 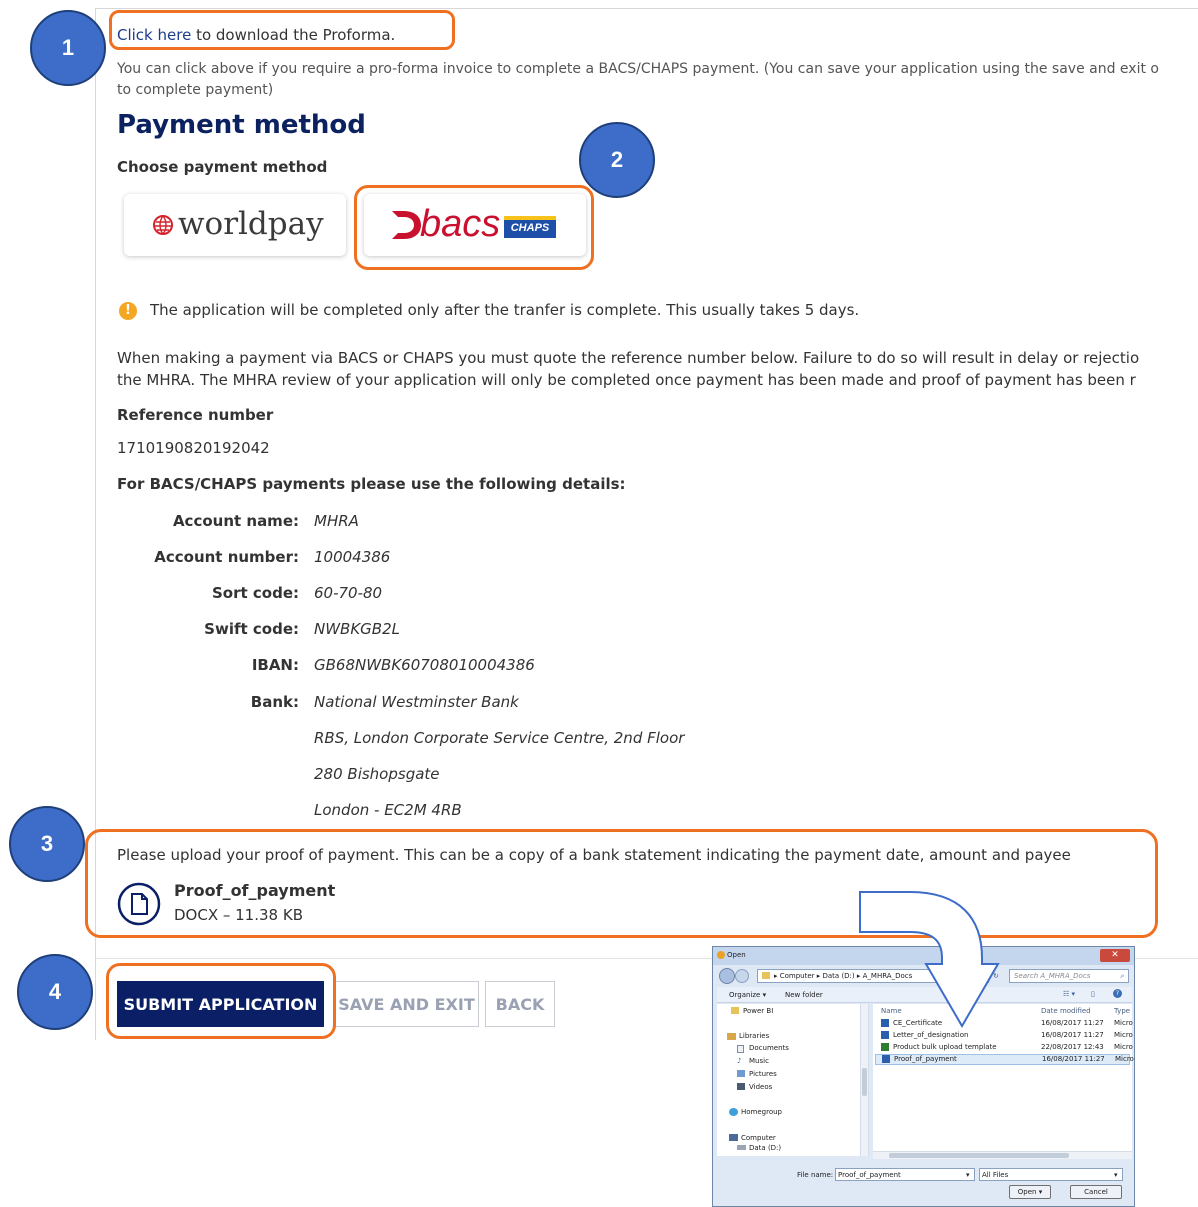 What do you see at coordinates (885, 1047) in the screenshot?
I see `excel-doc-icon` at bounding box center [885, 1047].